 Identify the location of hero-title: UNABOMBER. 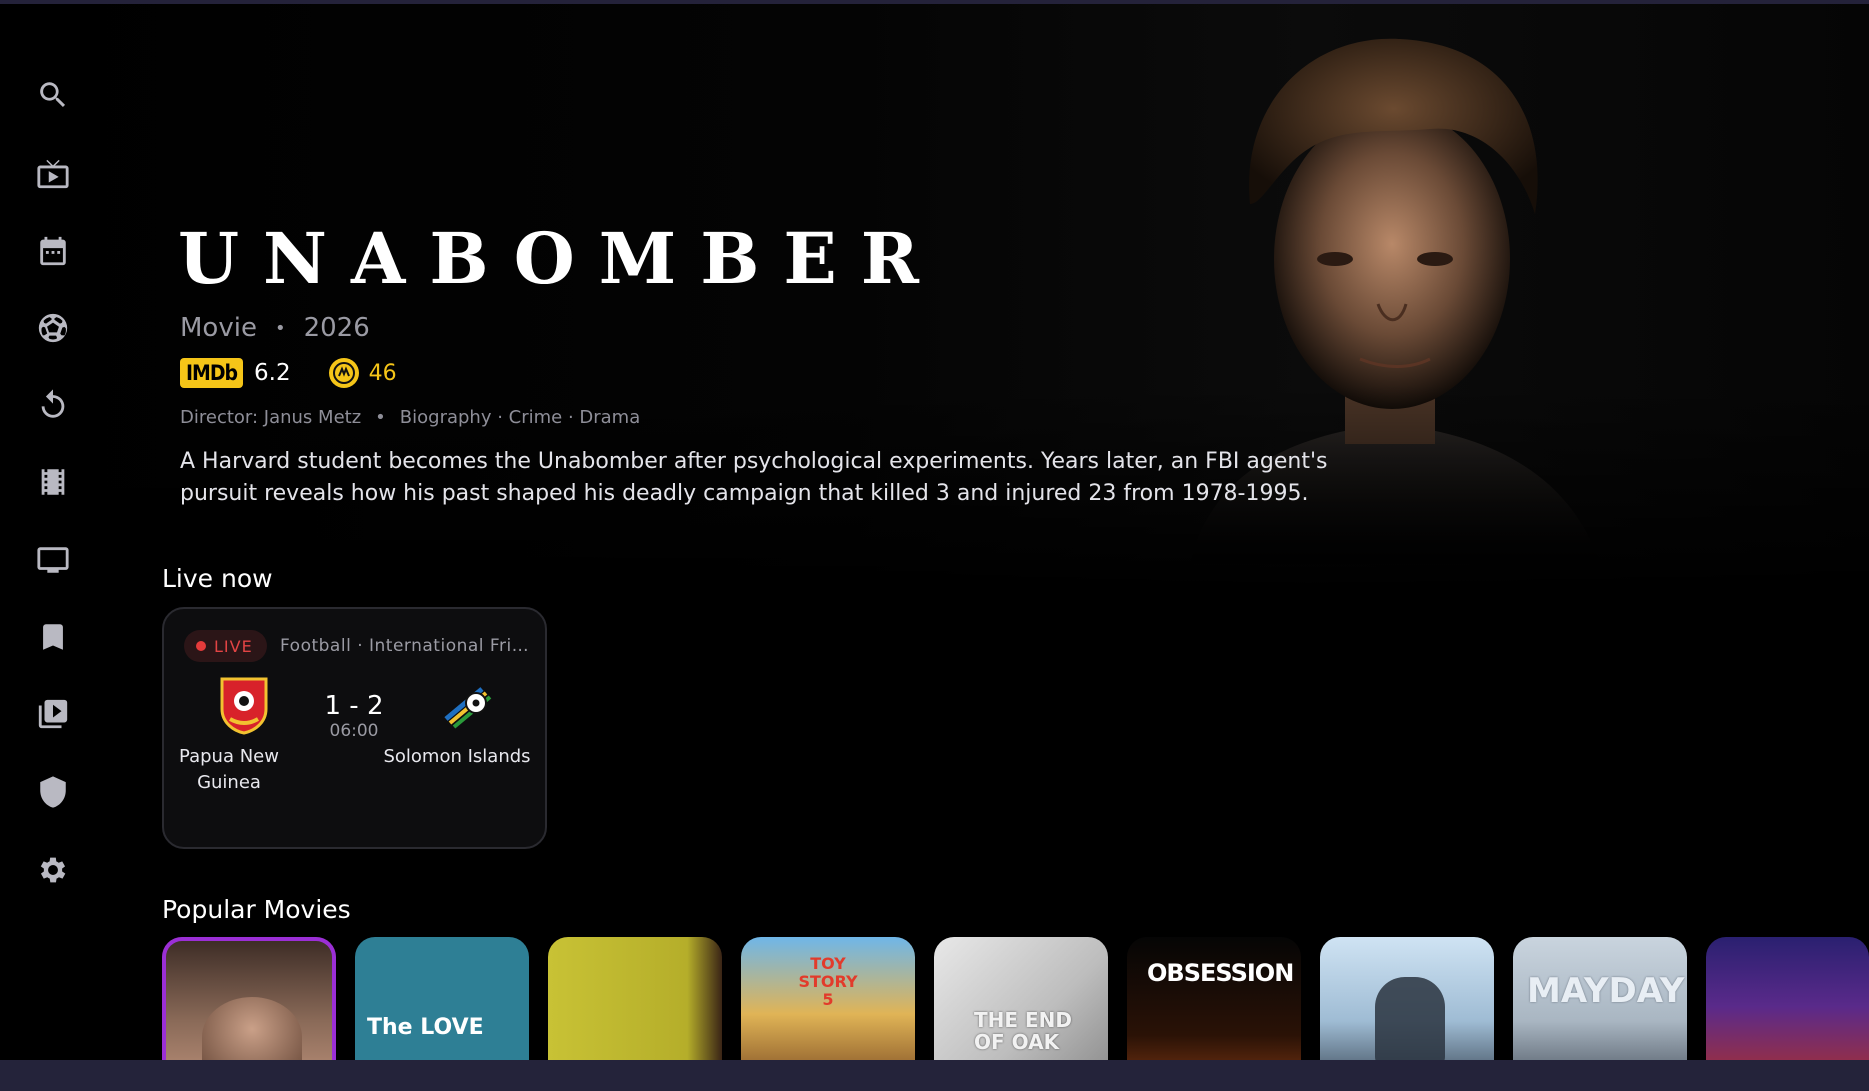
(560, 258).